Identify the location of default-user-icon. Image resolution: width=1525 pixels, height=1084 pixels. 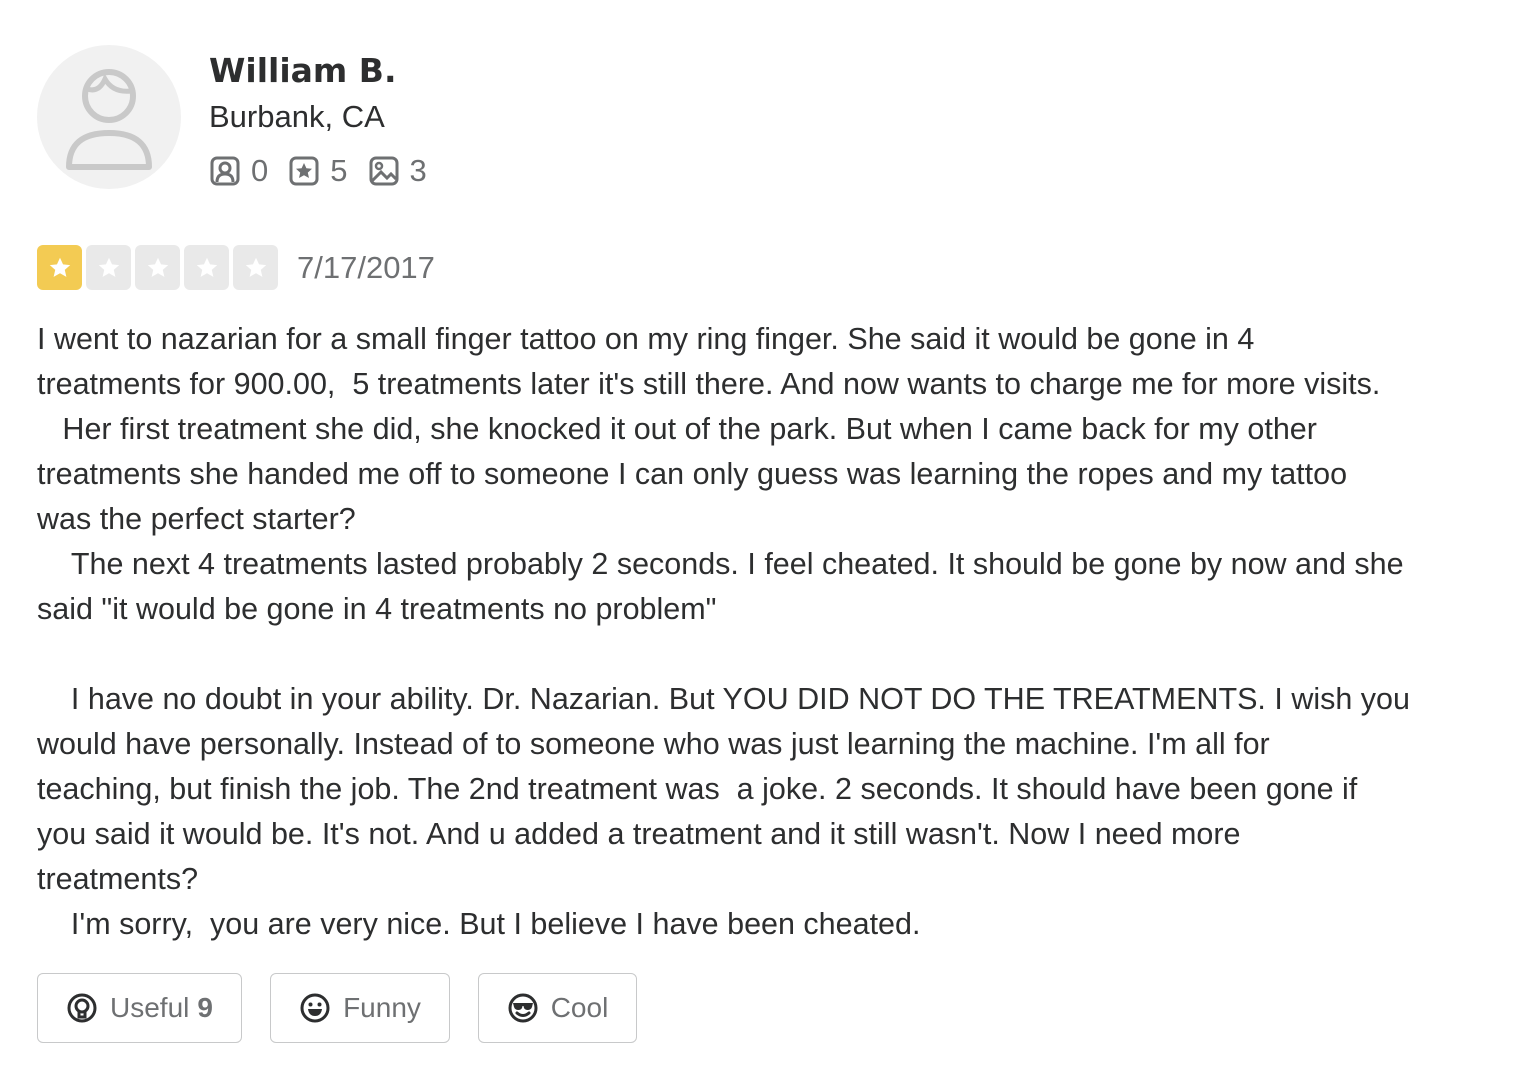
(109, 119).